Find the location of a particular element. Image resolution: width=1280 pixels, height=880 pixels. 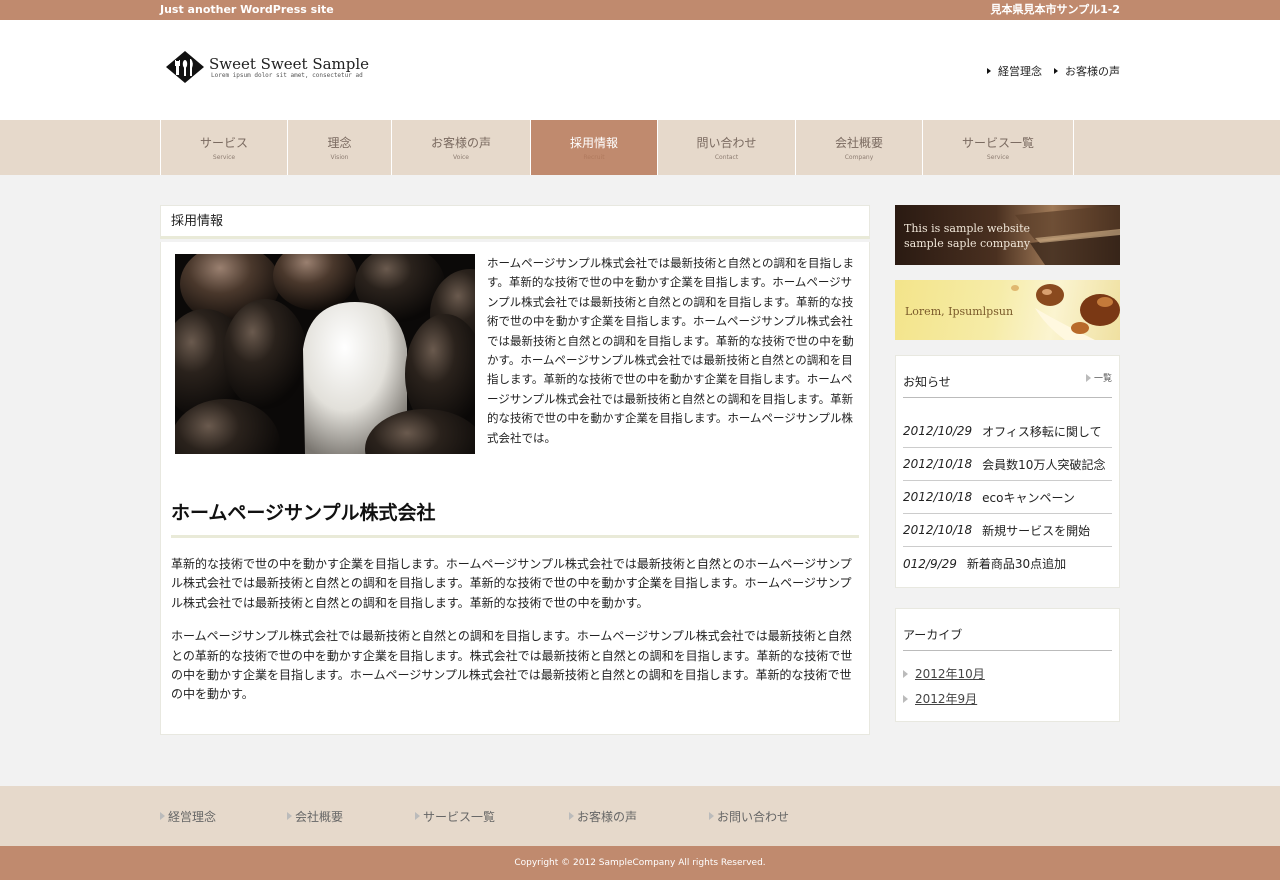

footer-nav: 経営理念 会社概要 サービス一覧 お客様の声 お問い合わせ is located at coordinates (640, 816).